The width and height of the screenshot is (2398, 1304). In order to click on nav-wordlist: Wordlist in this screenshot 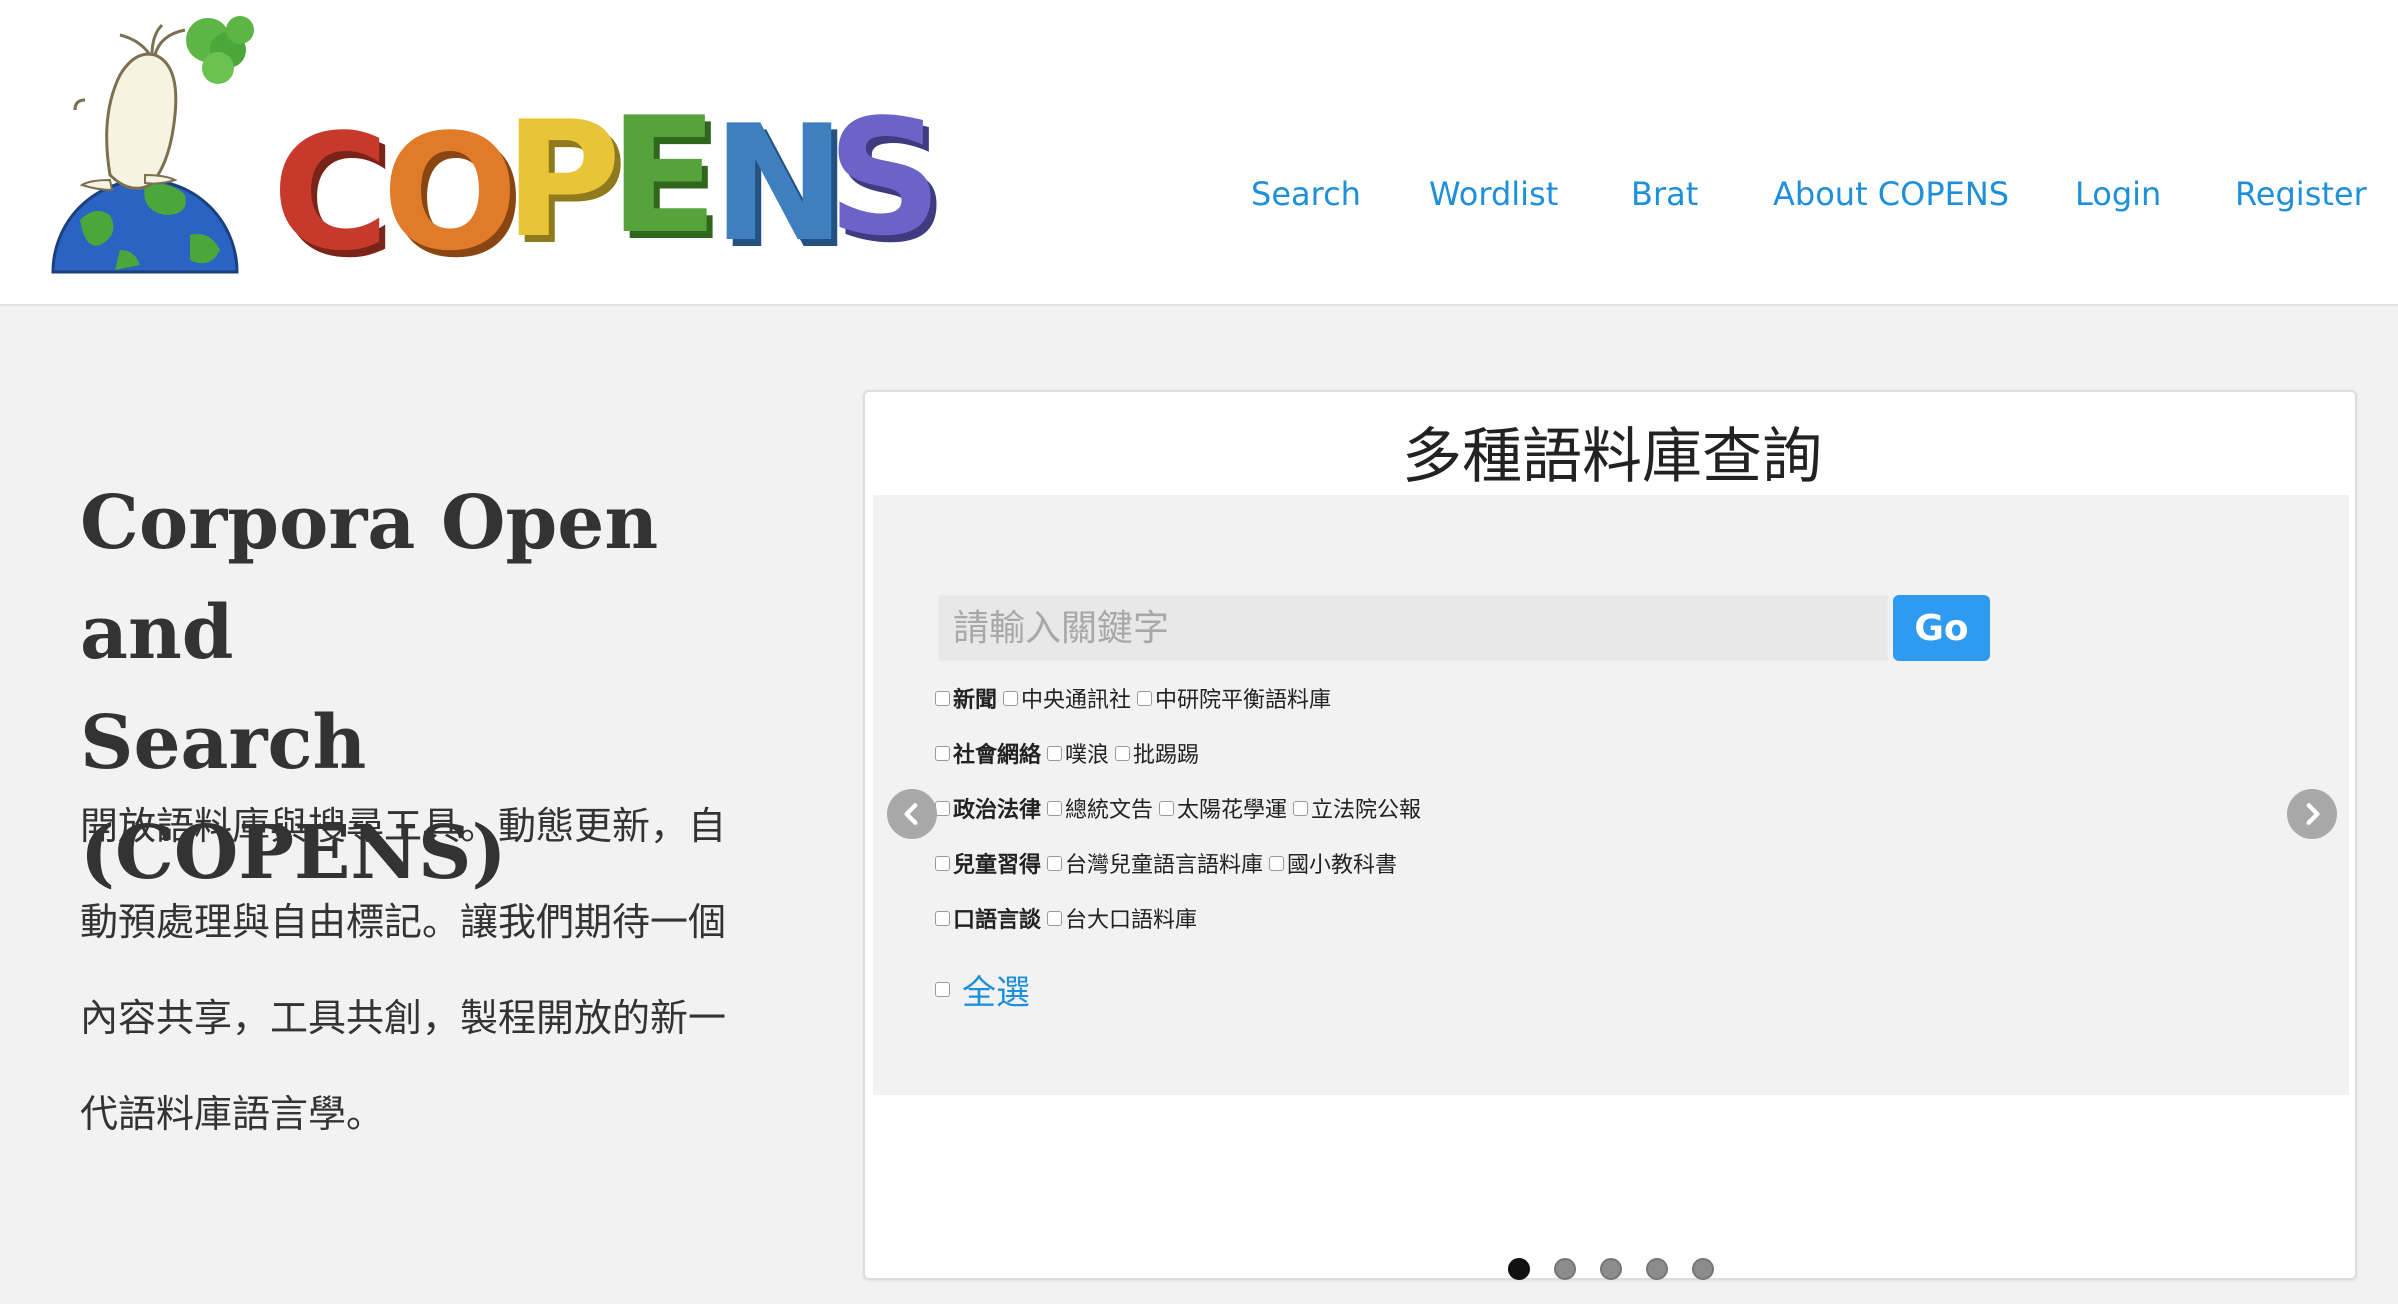, I will do `click(1493, 194)`.